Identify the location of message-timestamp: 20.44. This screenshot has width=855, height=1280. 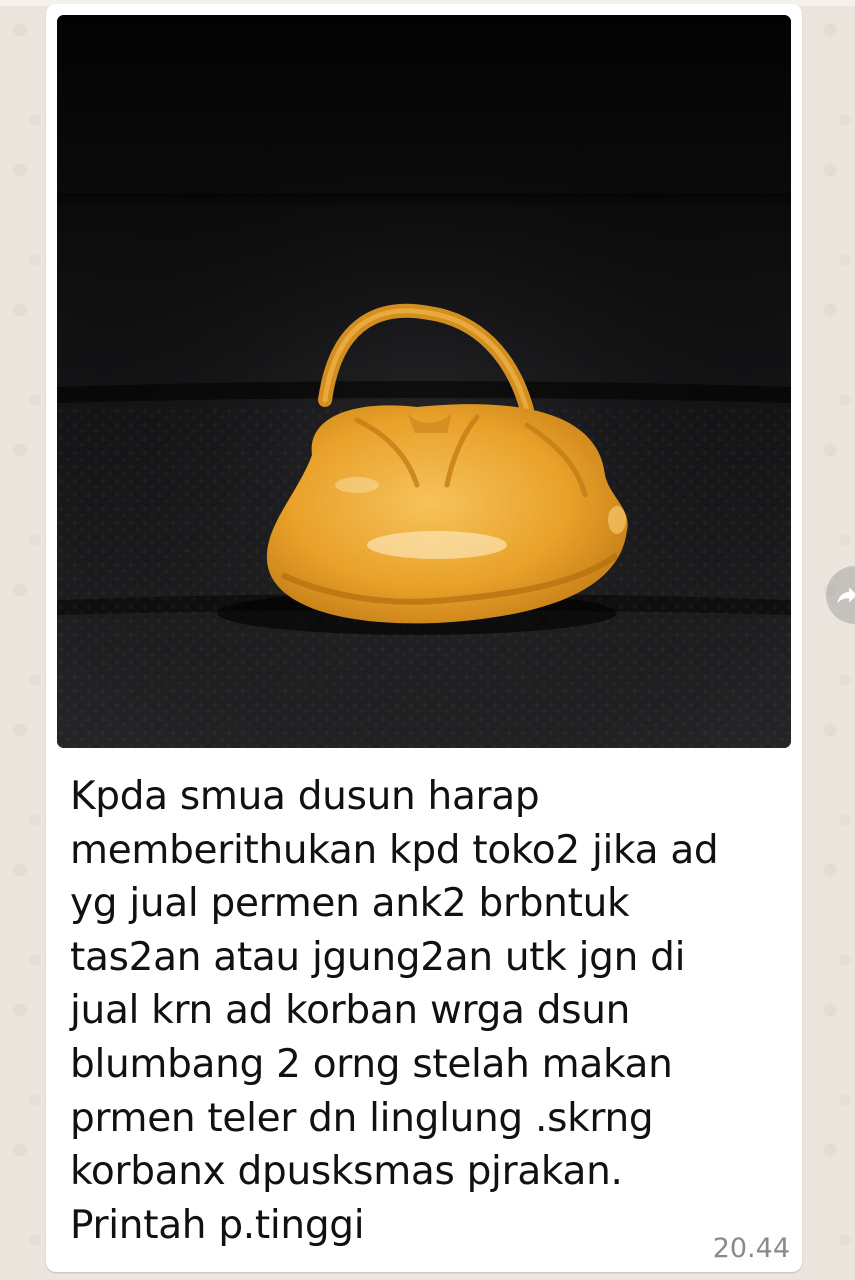
(751, 1248).